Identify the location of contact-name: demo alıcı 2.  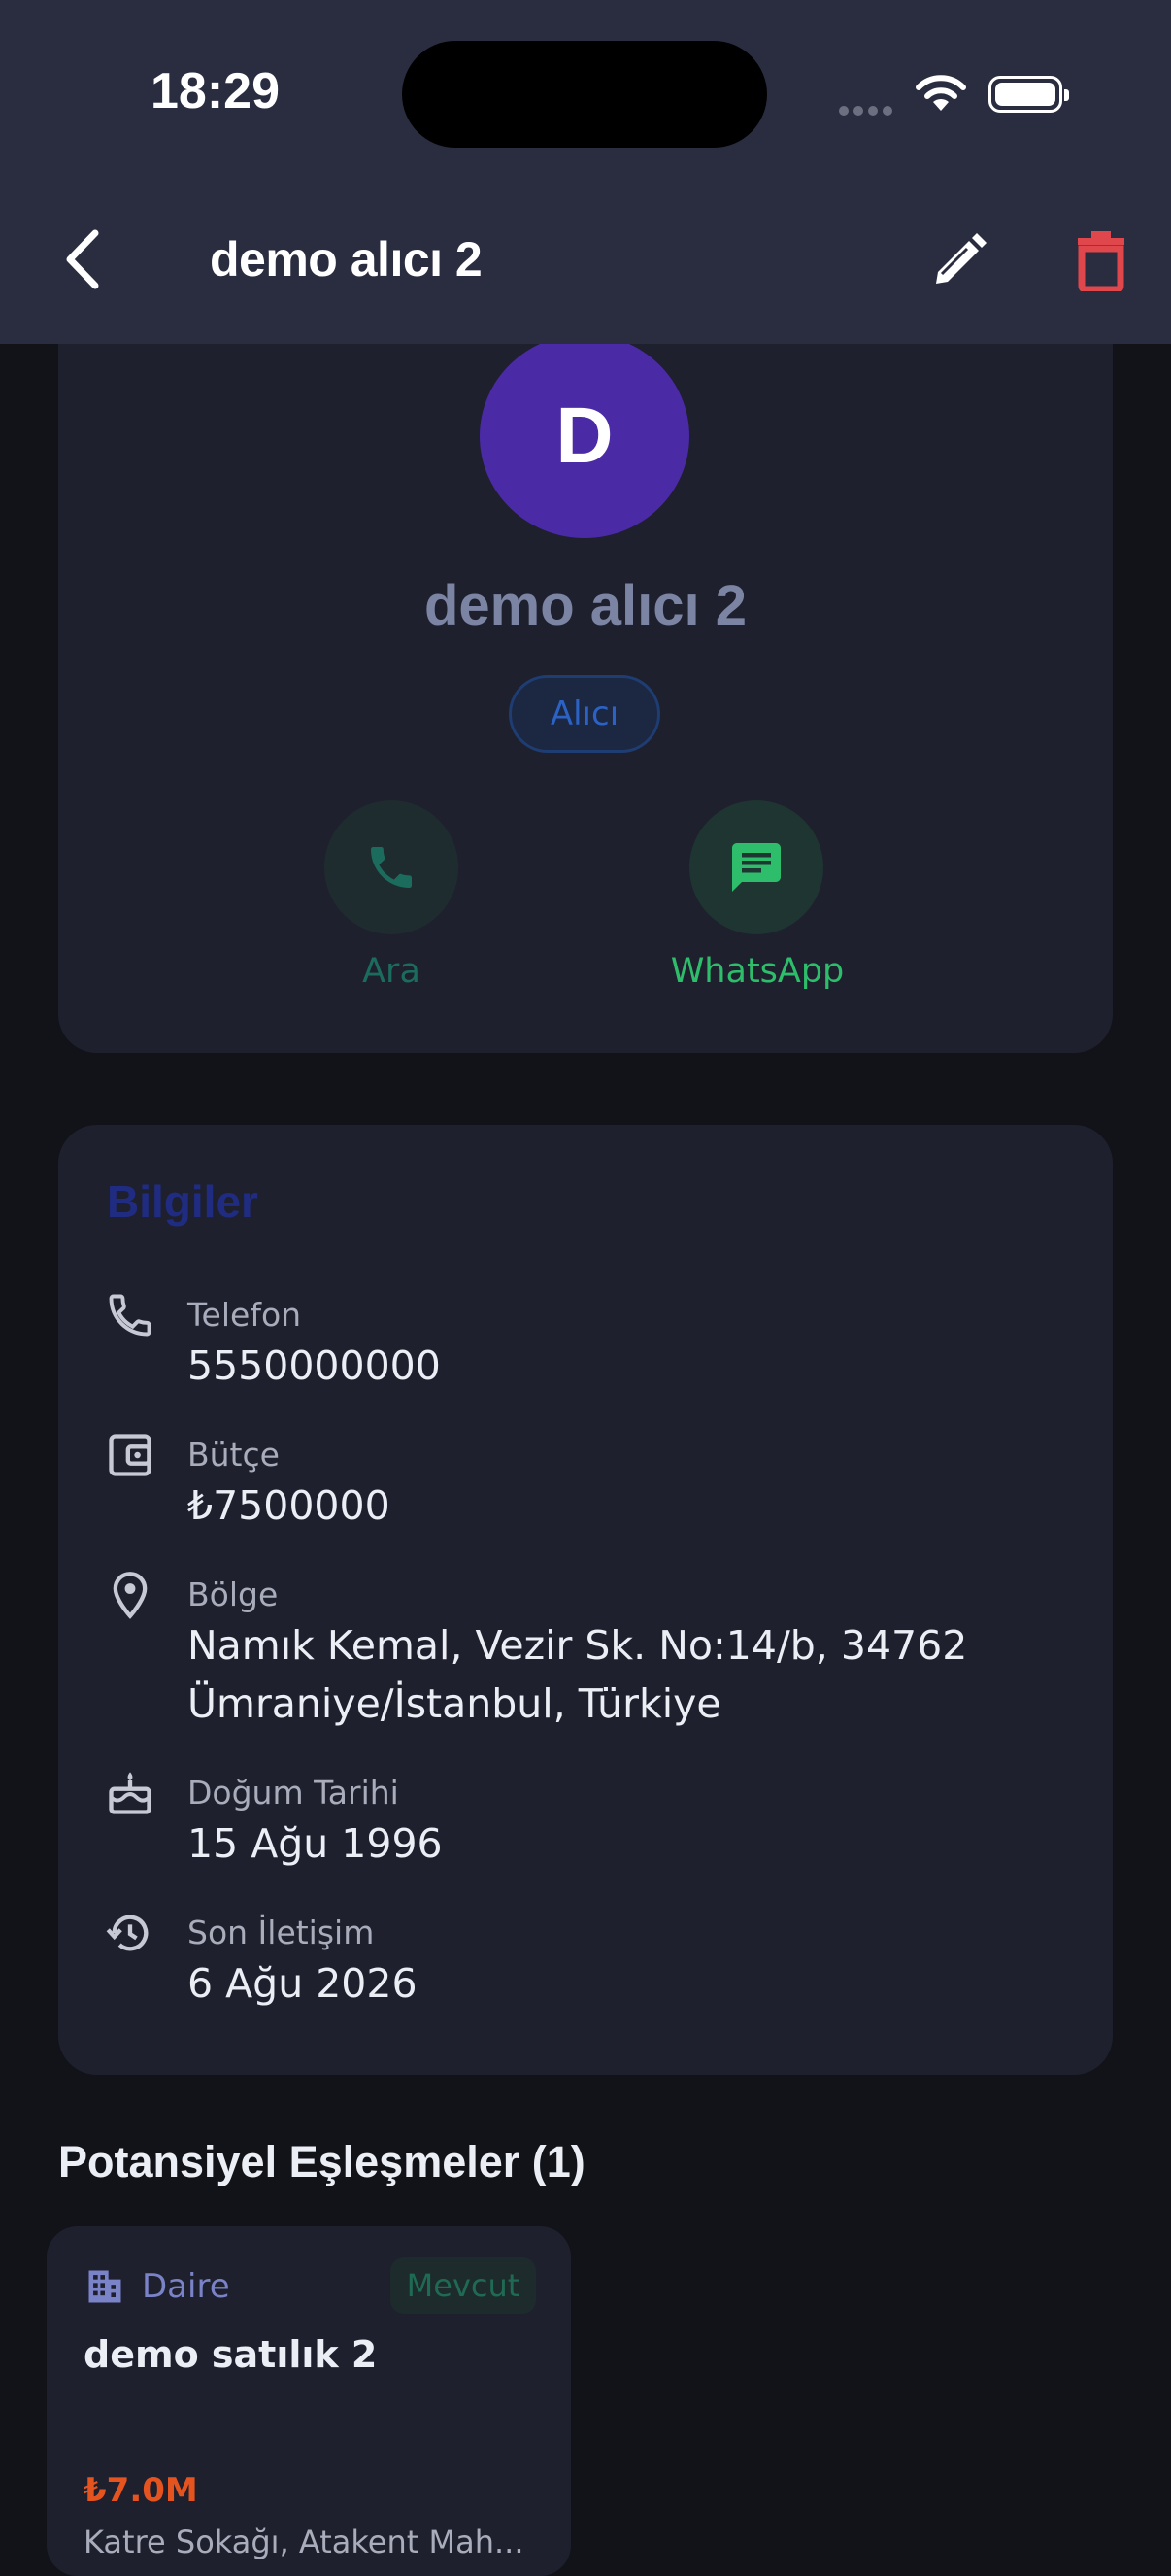
(585, 605).